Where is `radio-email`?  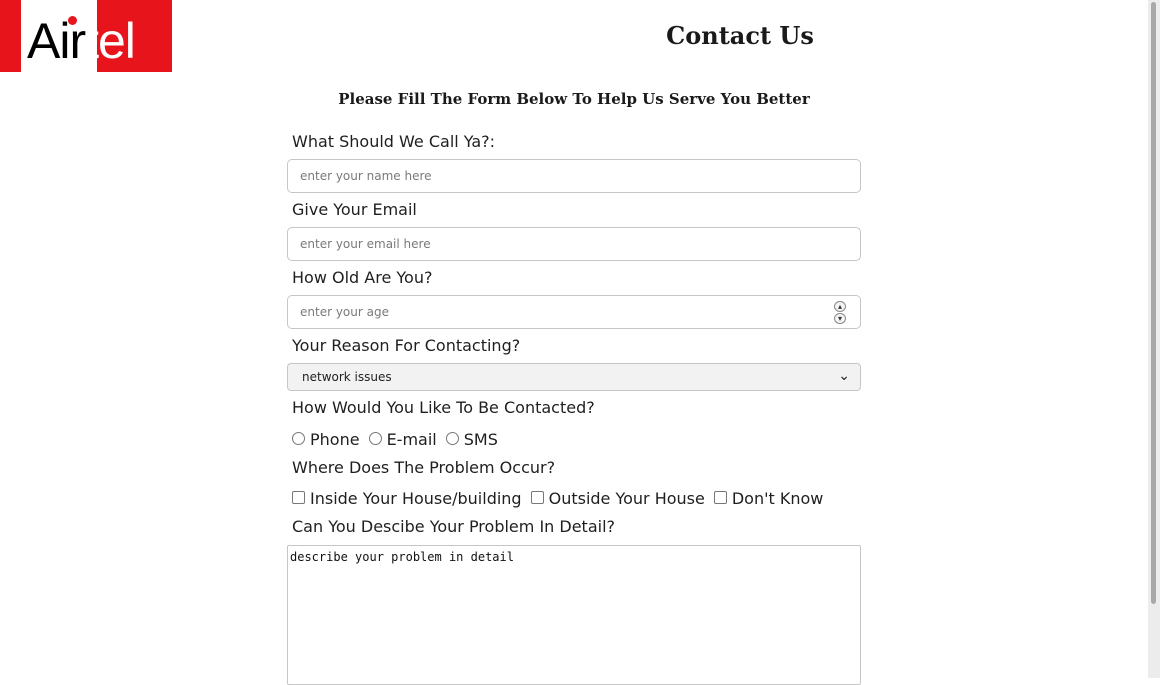
radio-email is located at coordinates (375, 438).